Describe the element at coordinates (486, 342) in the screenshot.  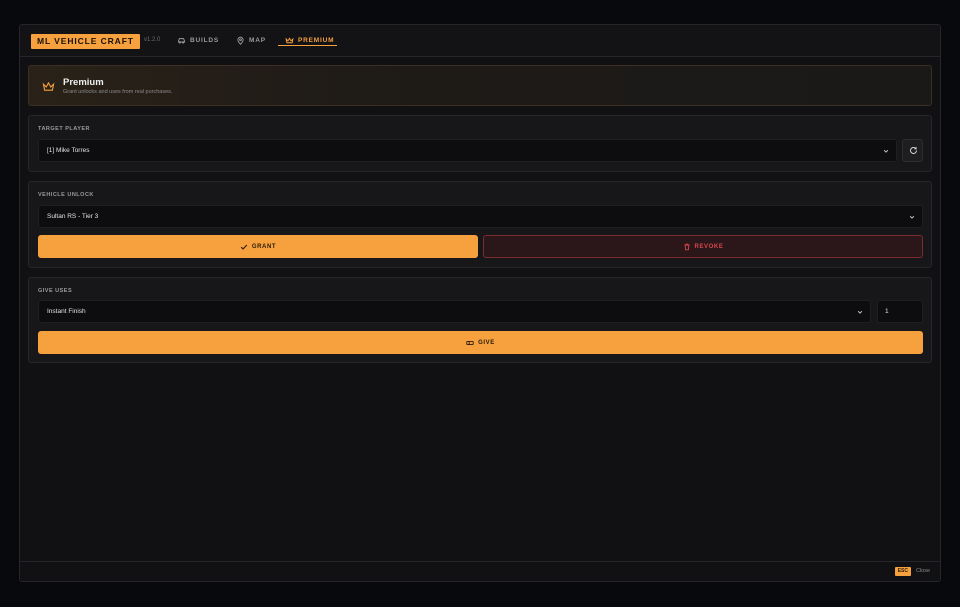
I see `give-label: GIVE` at that location.